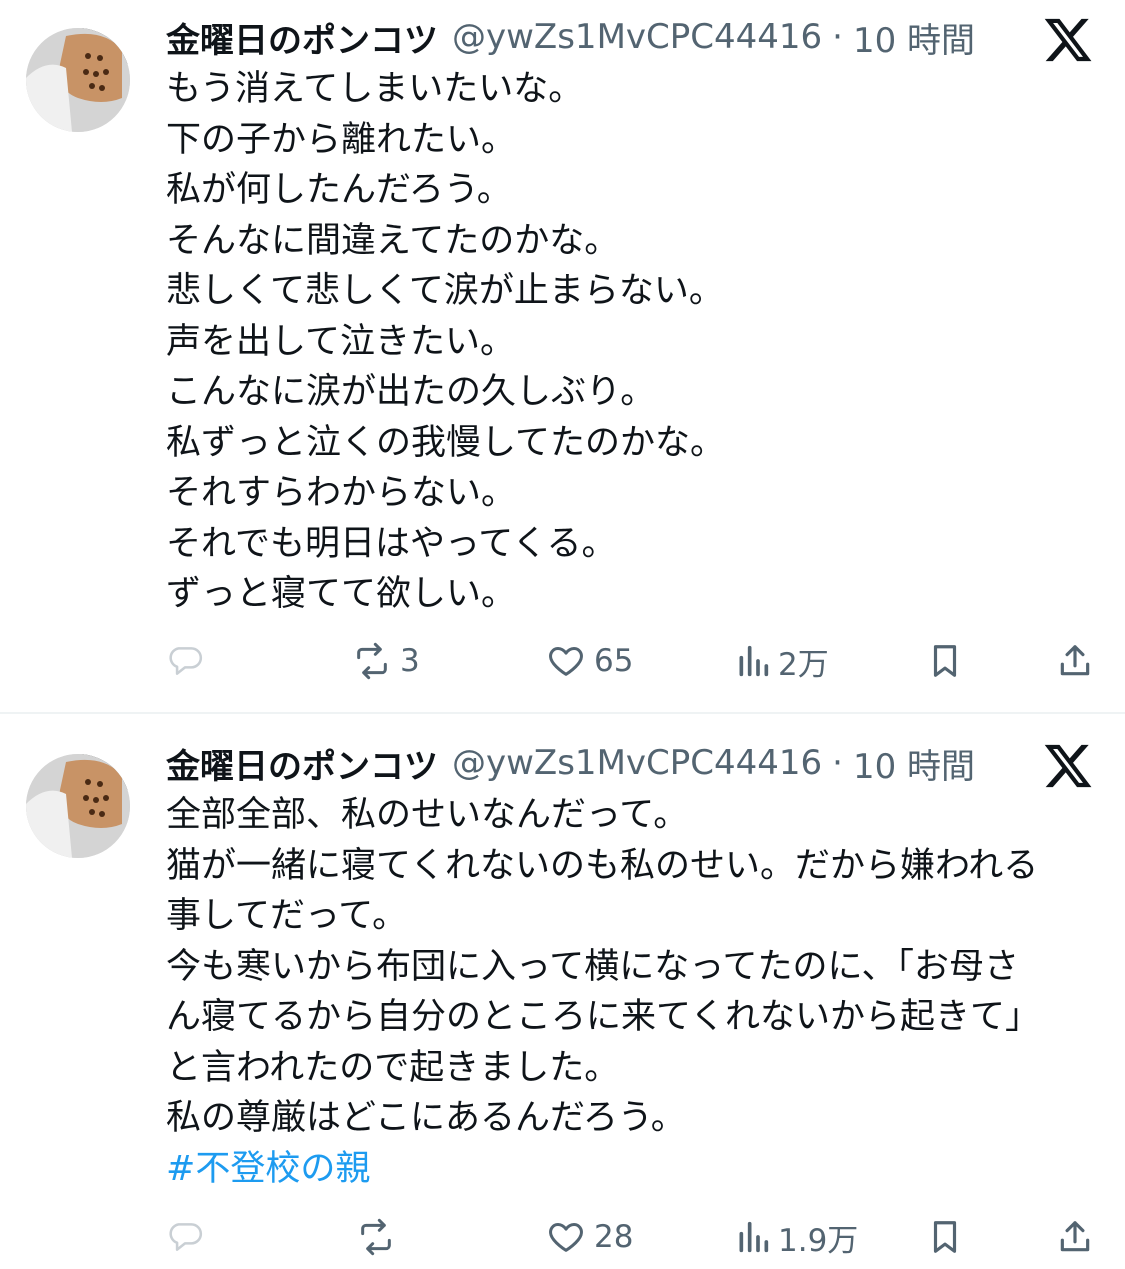 The width and height of the screenshot is (1125, 1269). What do you see at coordinates (287, 916) in the screenshot?
I see `text-line: 事してだって。` at bounding box center [287, 916].